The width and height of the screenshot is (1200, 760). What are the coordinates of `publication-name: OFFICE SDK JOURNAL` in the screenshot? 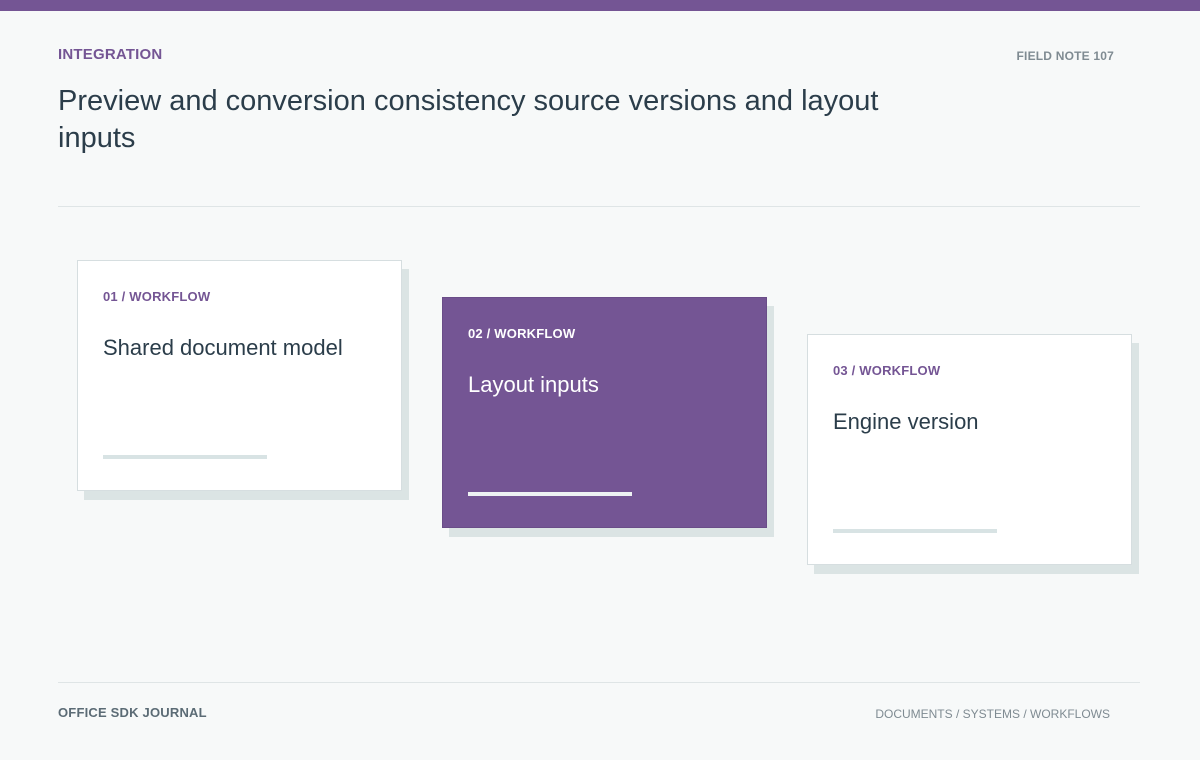 It's located at (132, 712).